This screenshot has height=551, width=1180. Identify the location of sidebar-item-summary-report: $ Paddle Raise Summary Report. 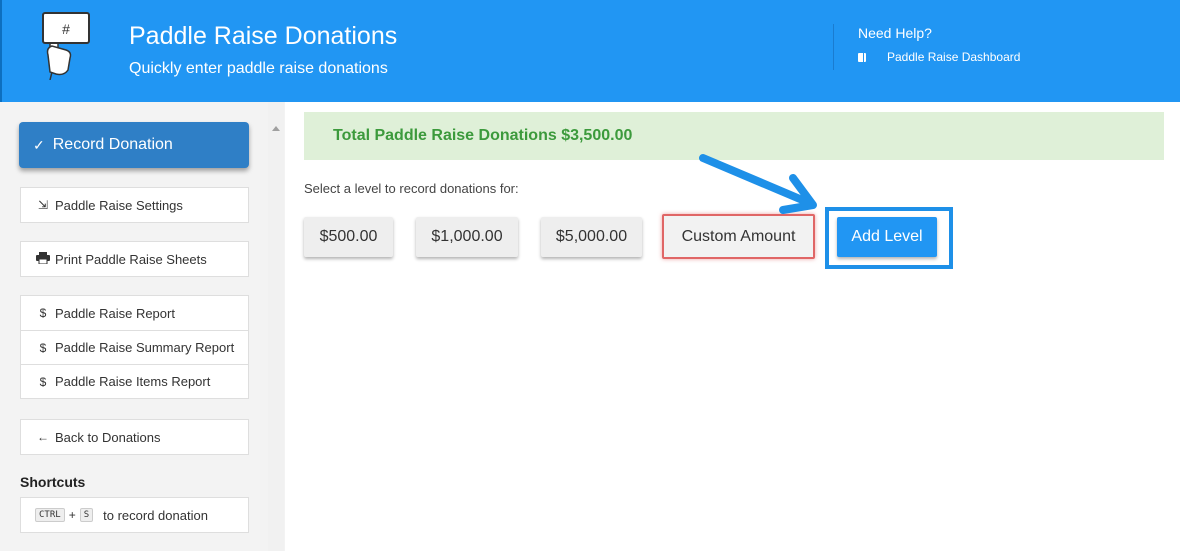
(134, 347).